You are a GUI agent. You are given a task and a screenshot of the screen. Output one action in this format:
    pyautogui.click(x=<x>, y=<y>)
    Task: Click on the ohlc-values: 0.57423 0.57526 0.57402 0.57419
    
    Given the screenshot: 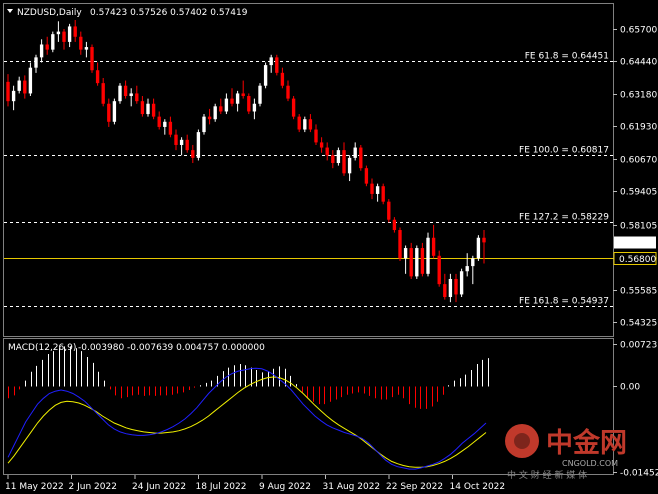 What is the action you would take?
    pyautogui.click(x=169, y=13)
    